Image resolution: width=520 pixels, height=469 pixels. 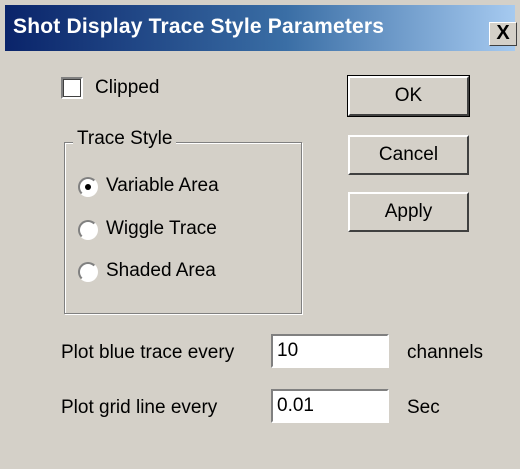 What do you see at coordinates (408, 155) in the screenshot?
I see `cancel-button: Cancel` at bounding box center [408, 155].